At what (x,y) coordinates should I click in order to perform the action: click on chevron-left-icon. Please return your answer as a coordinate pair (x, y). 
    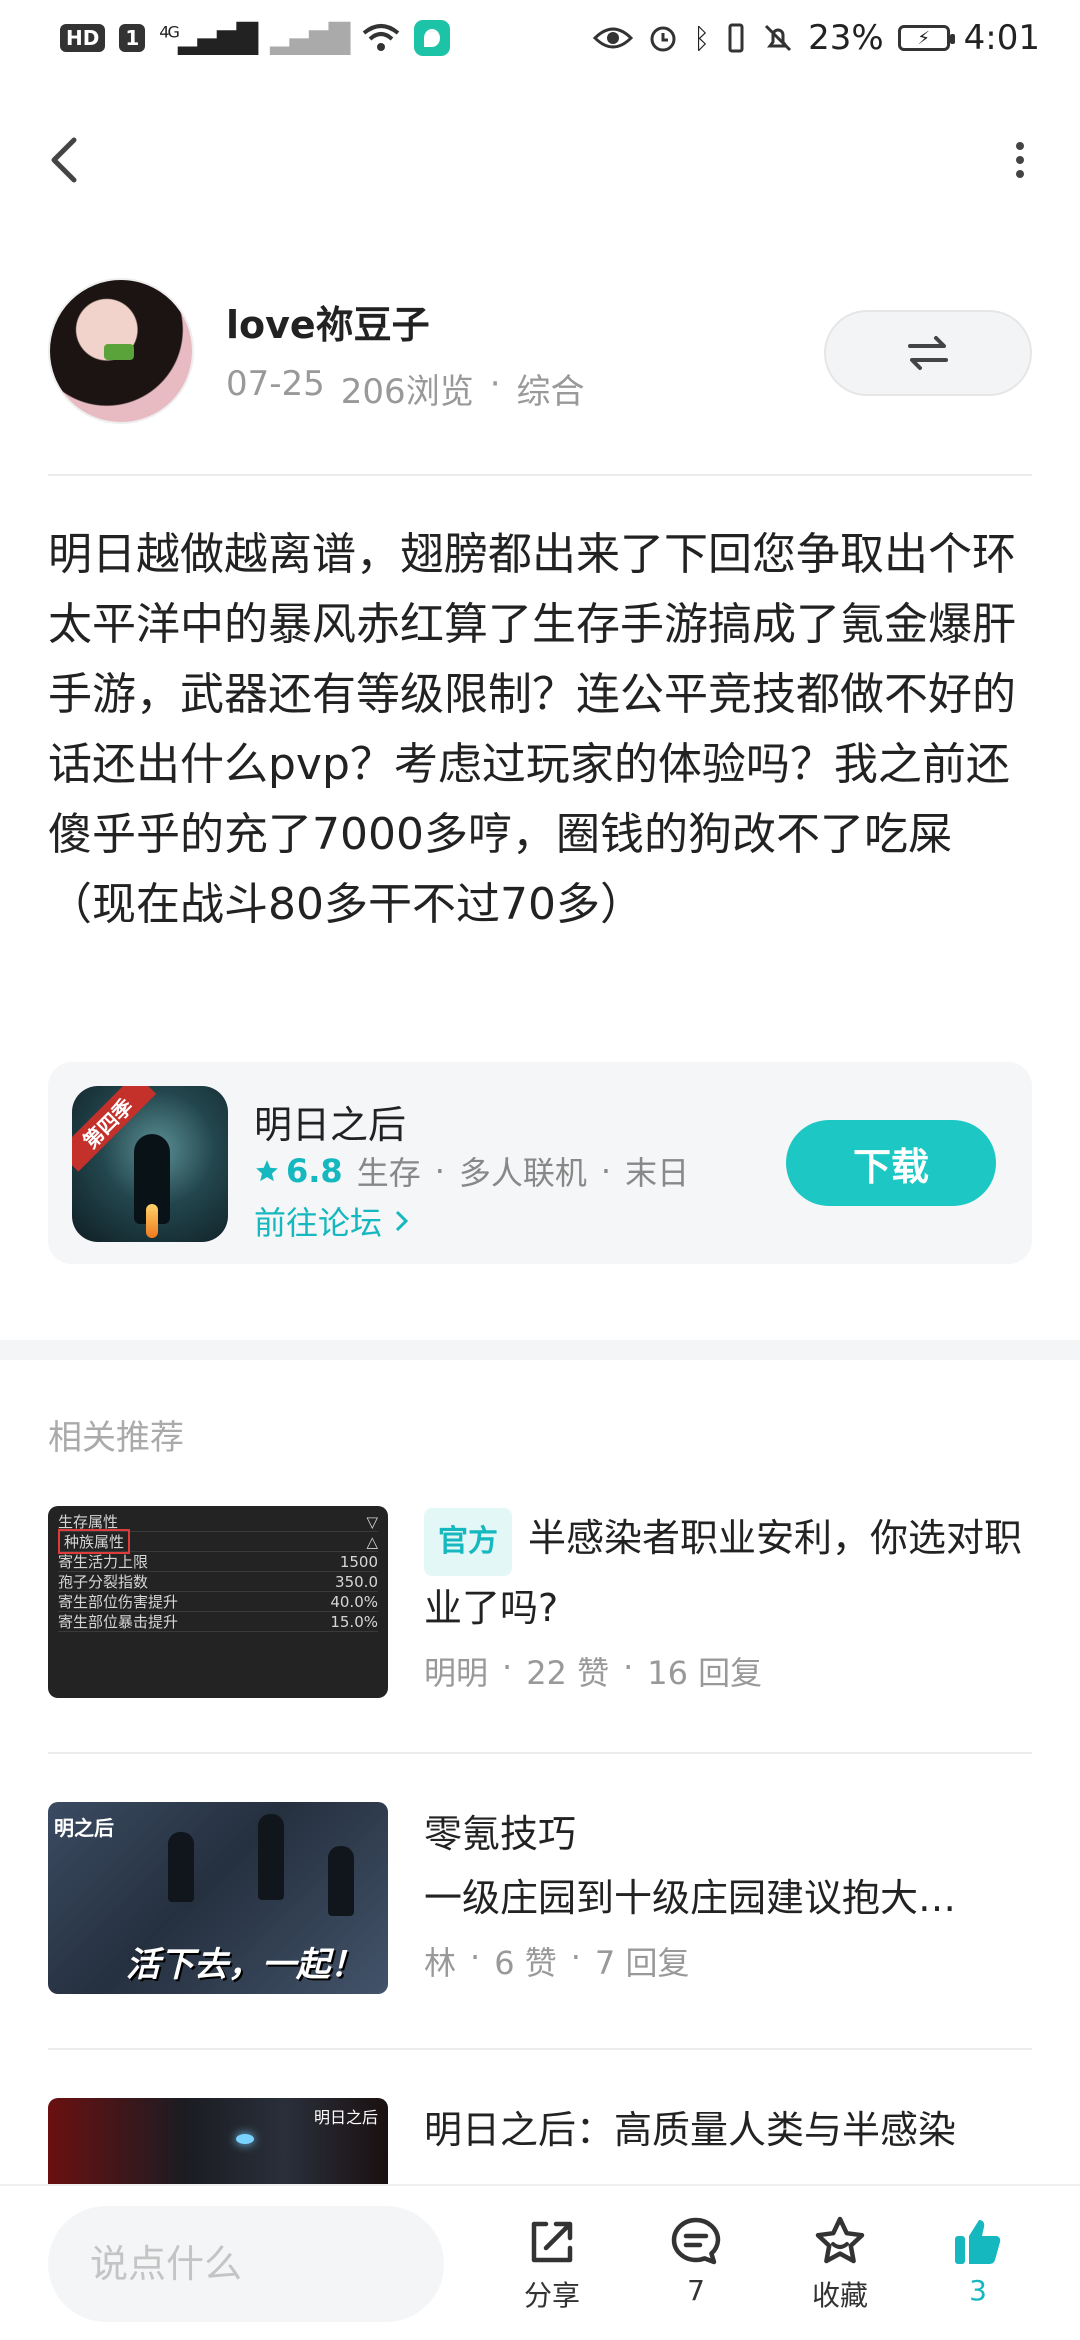
    Looking at the image, I should click on (64, 160).